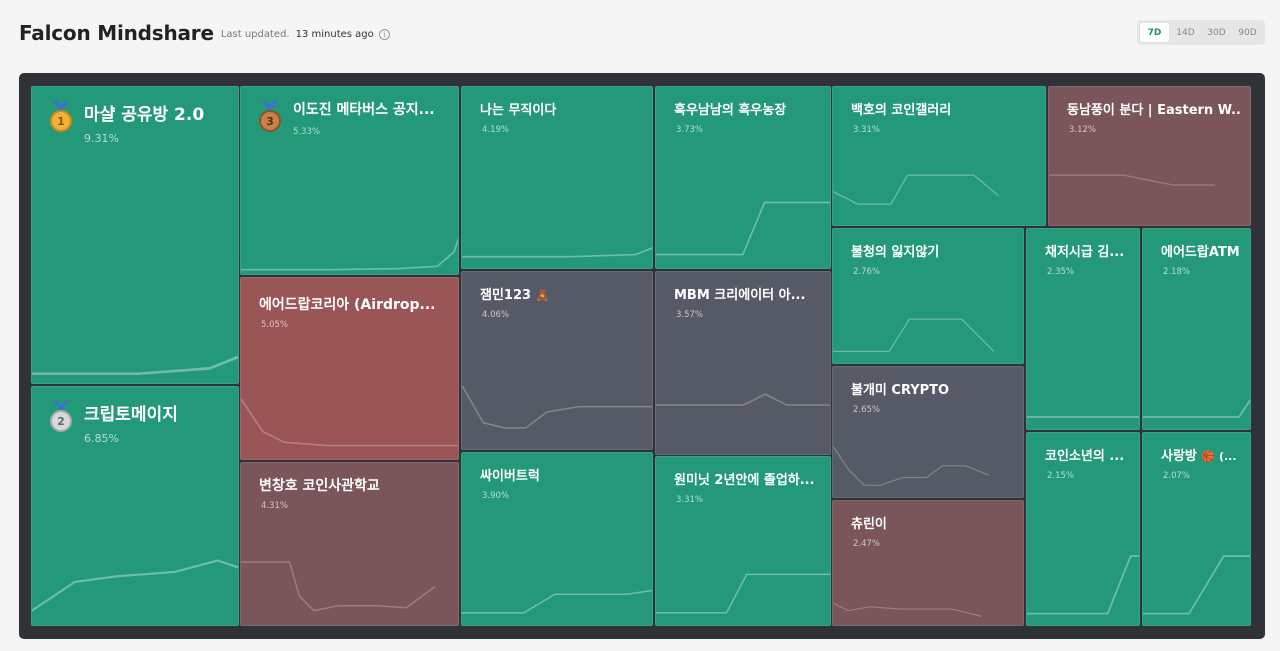 The height and width of the screenshot is (651, 1280). What do you see at coordinates (867, 544) in the screenshot?
I see `tile-share: 2.47%` at bounding box center [867, 544].